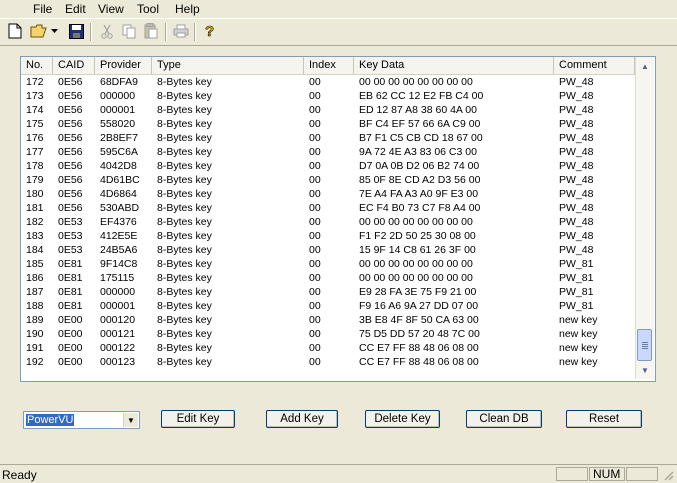 Image resolution: width=677 pixels, height=483 pixels. I want to click on cell-key-data: 00 00 00 00 00 00 00 00, so click(416, 278).